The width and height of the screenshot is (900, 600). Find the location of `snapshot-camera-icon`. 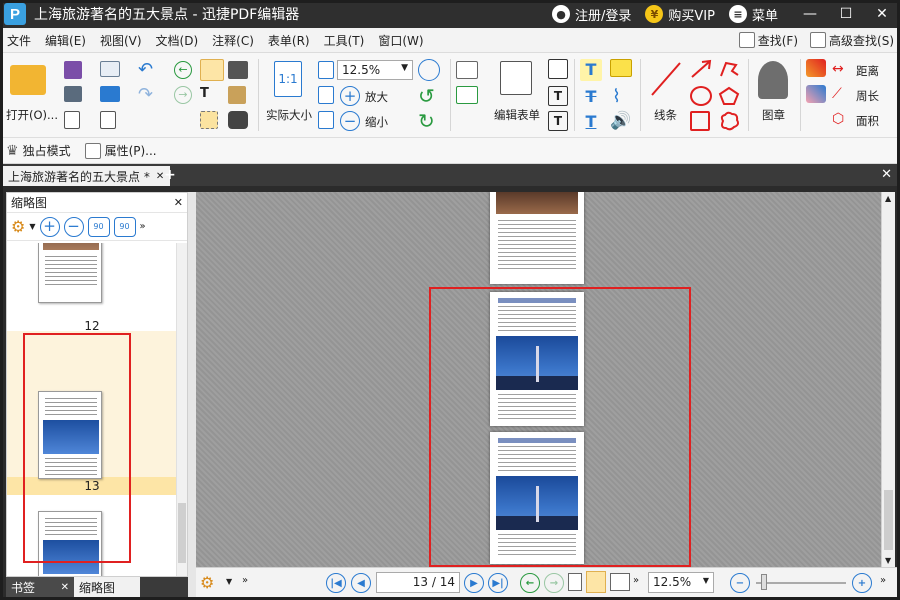

snapshot-camera-icon is located at coordinates (238, 70).